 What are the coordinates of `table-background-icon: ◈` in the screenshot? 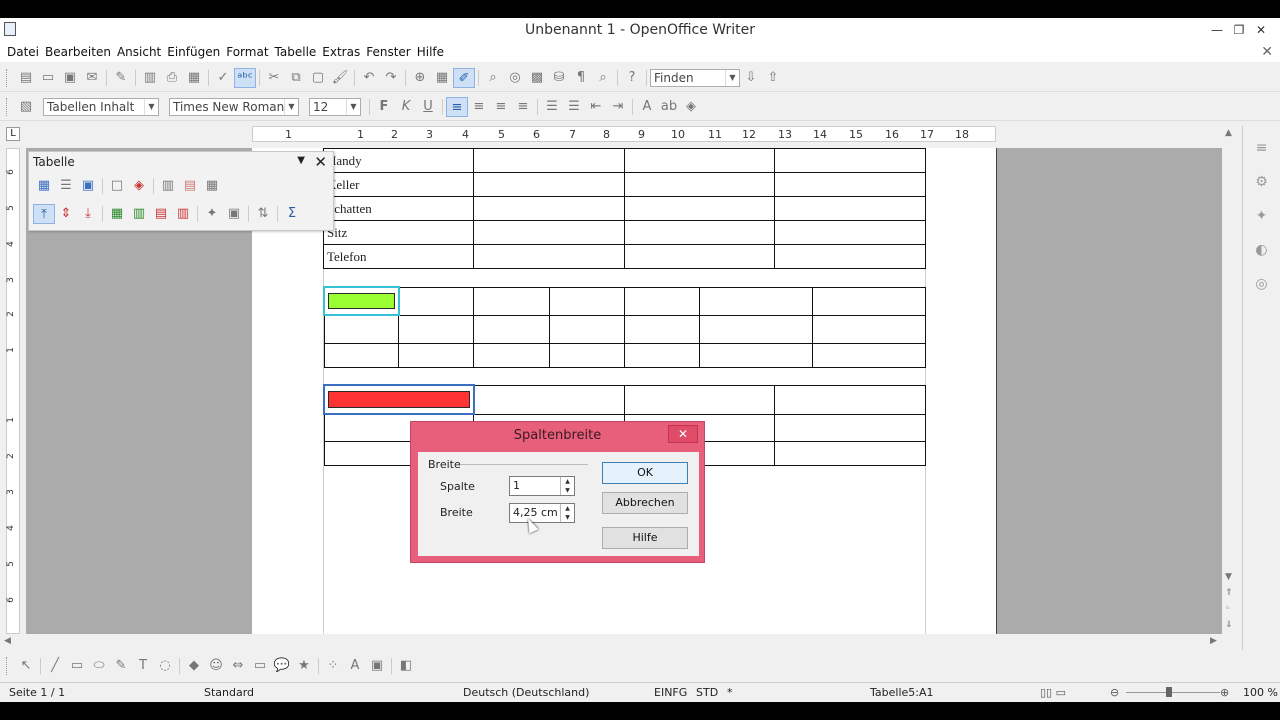 It's located at (139, 186).